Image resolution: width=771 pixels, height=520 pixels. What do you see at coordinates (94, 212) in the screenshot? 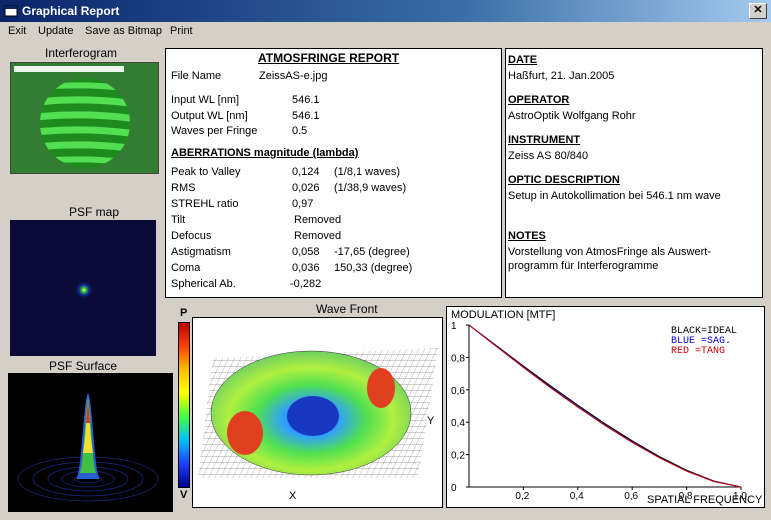
I see `psf-map-label: PSF map` at bounding box center [94, 212].